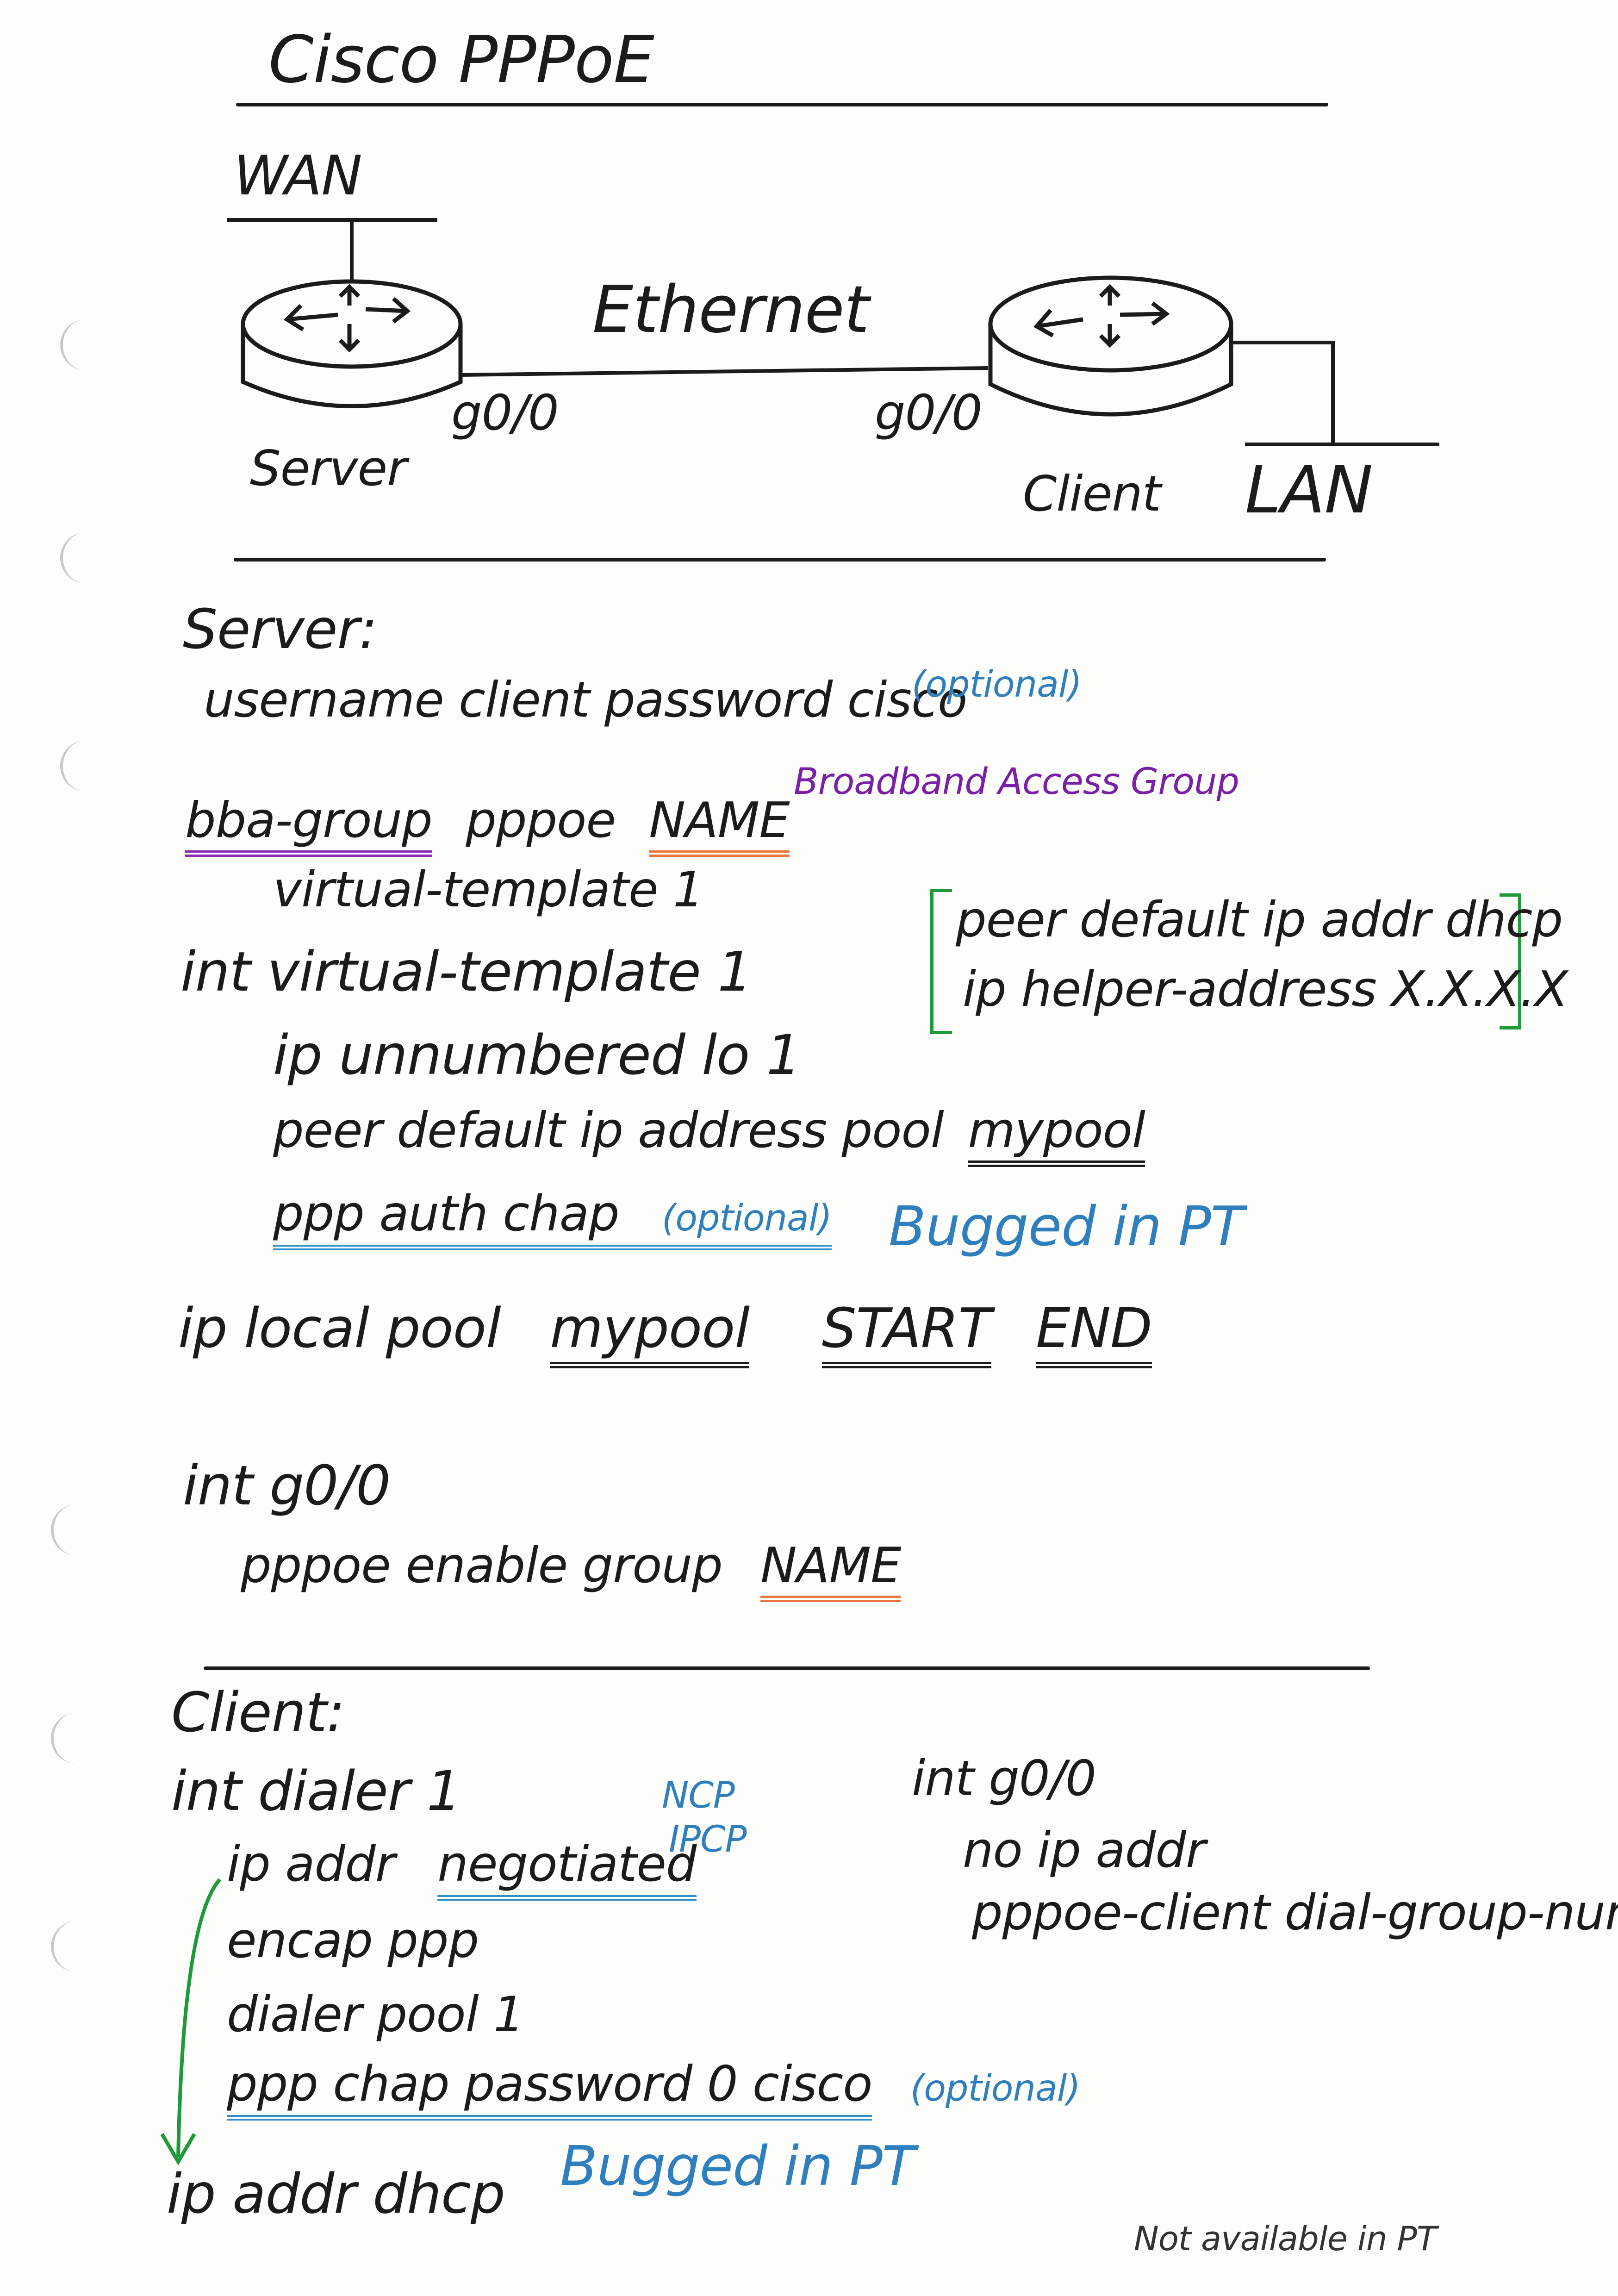  What do you see at coordinates (1004, 1778) in the screenshot?
I see `client-int-g00: int g0/0` at bounding box center [1004, 1778].